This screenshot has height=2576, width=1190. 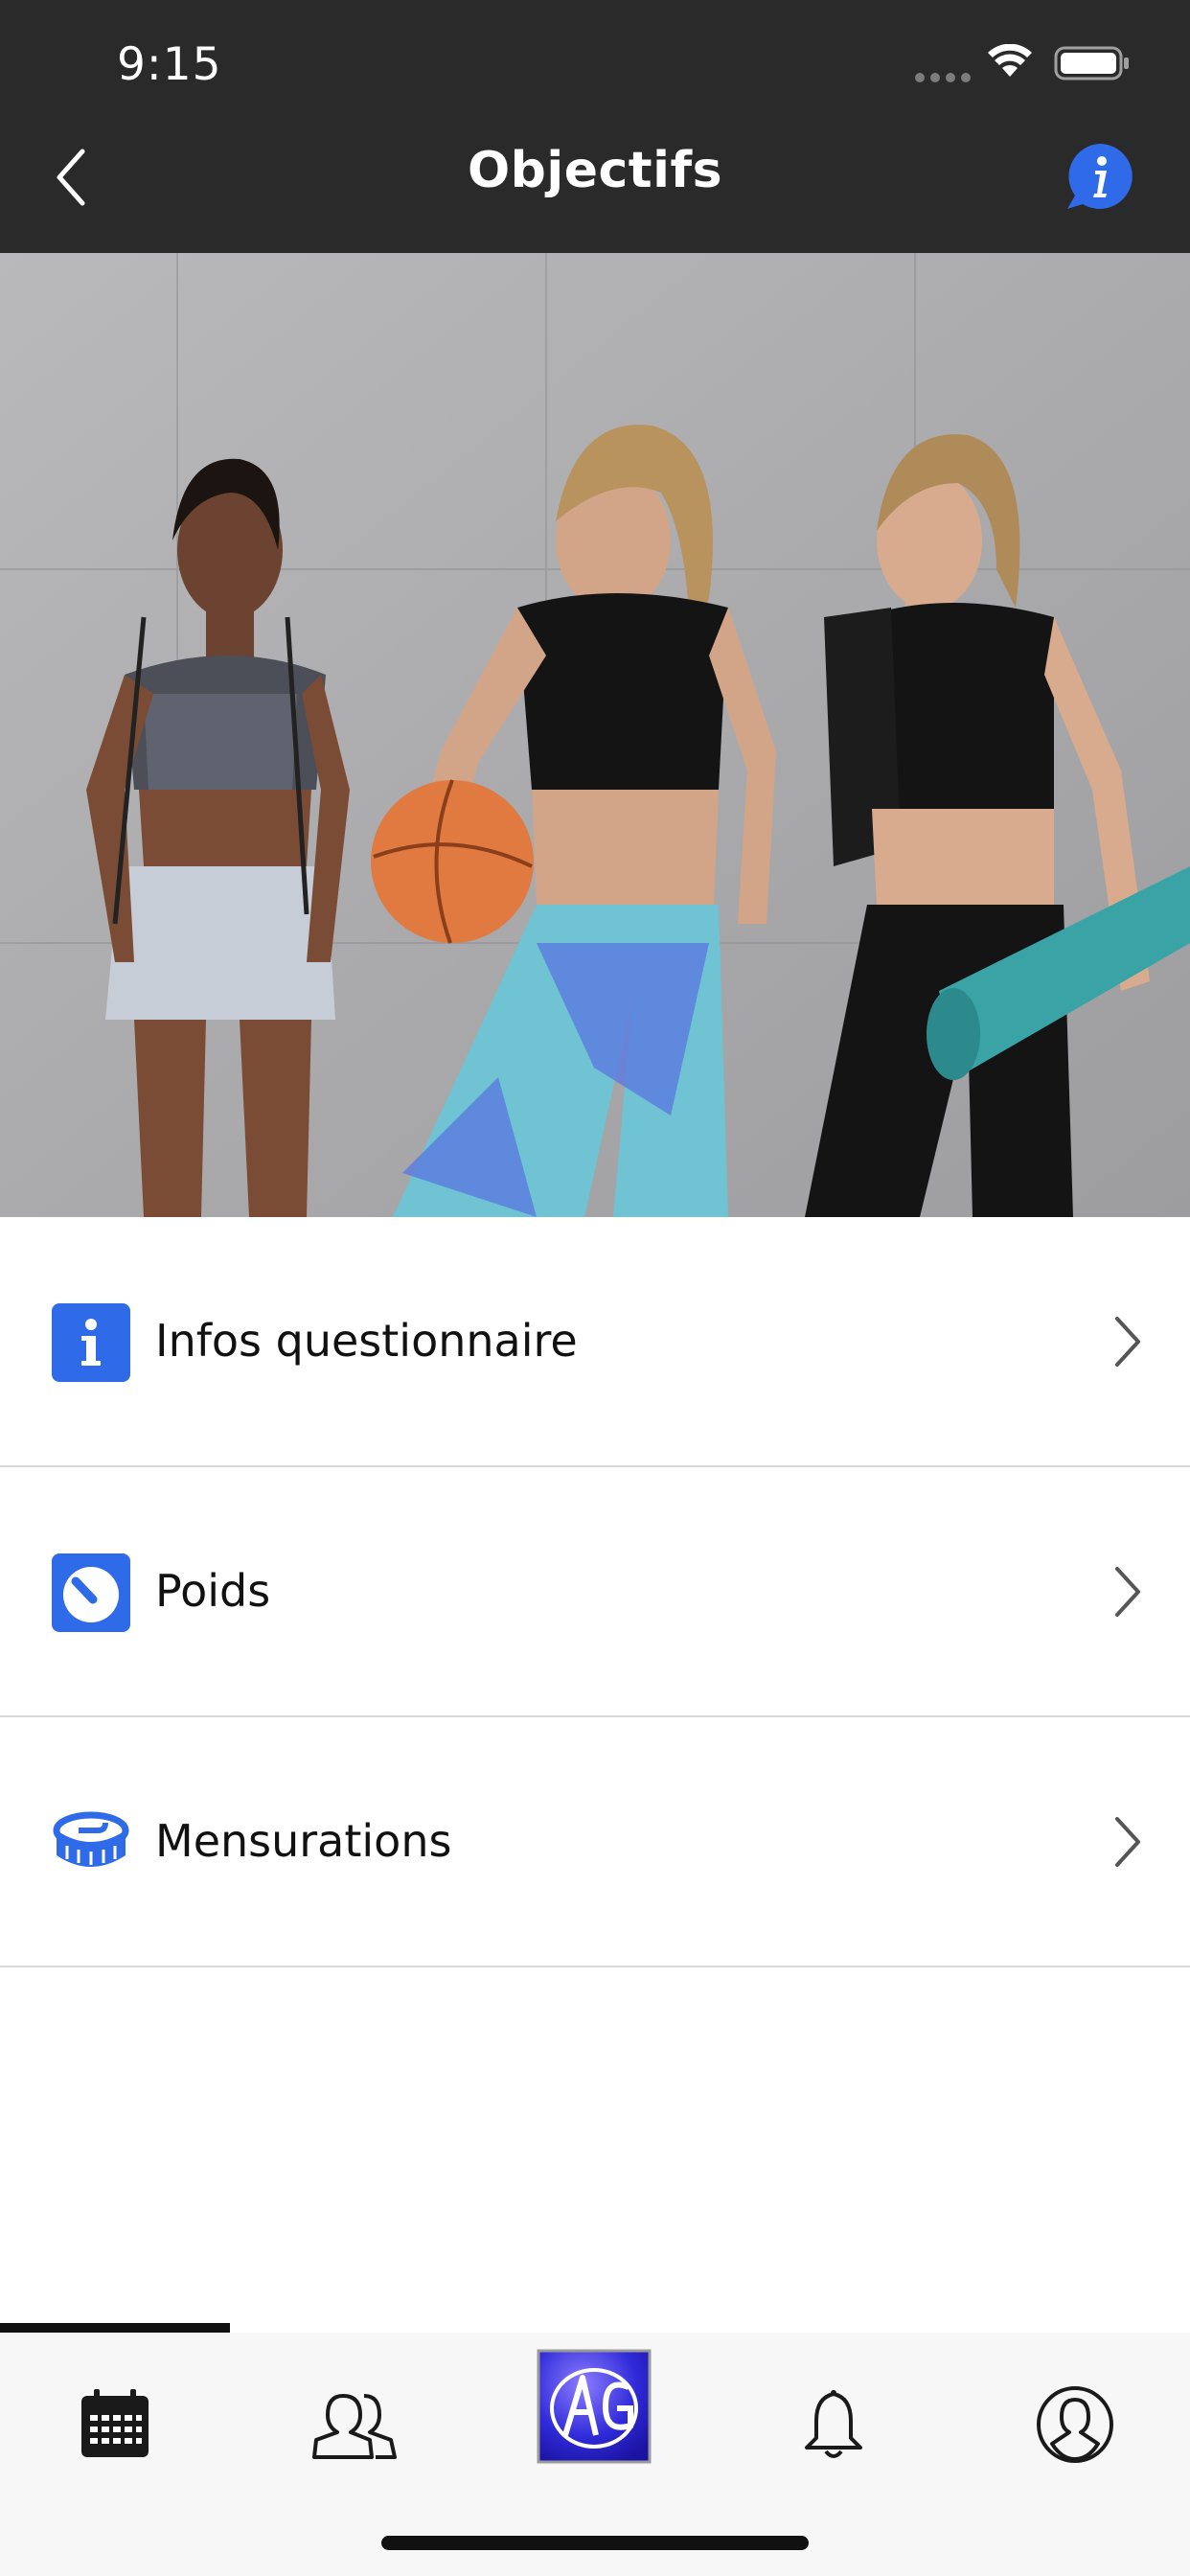 What do you see at coordinates (595, 170) in the screenshot?
I see `page-title: Objectifs` at bounding box center [595, 170].